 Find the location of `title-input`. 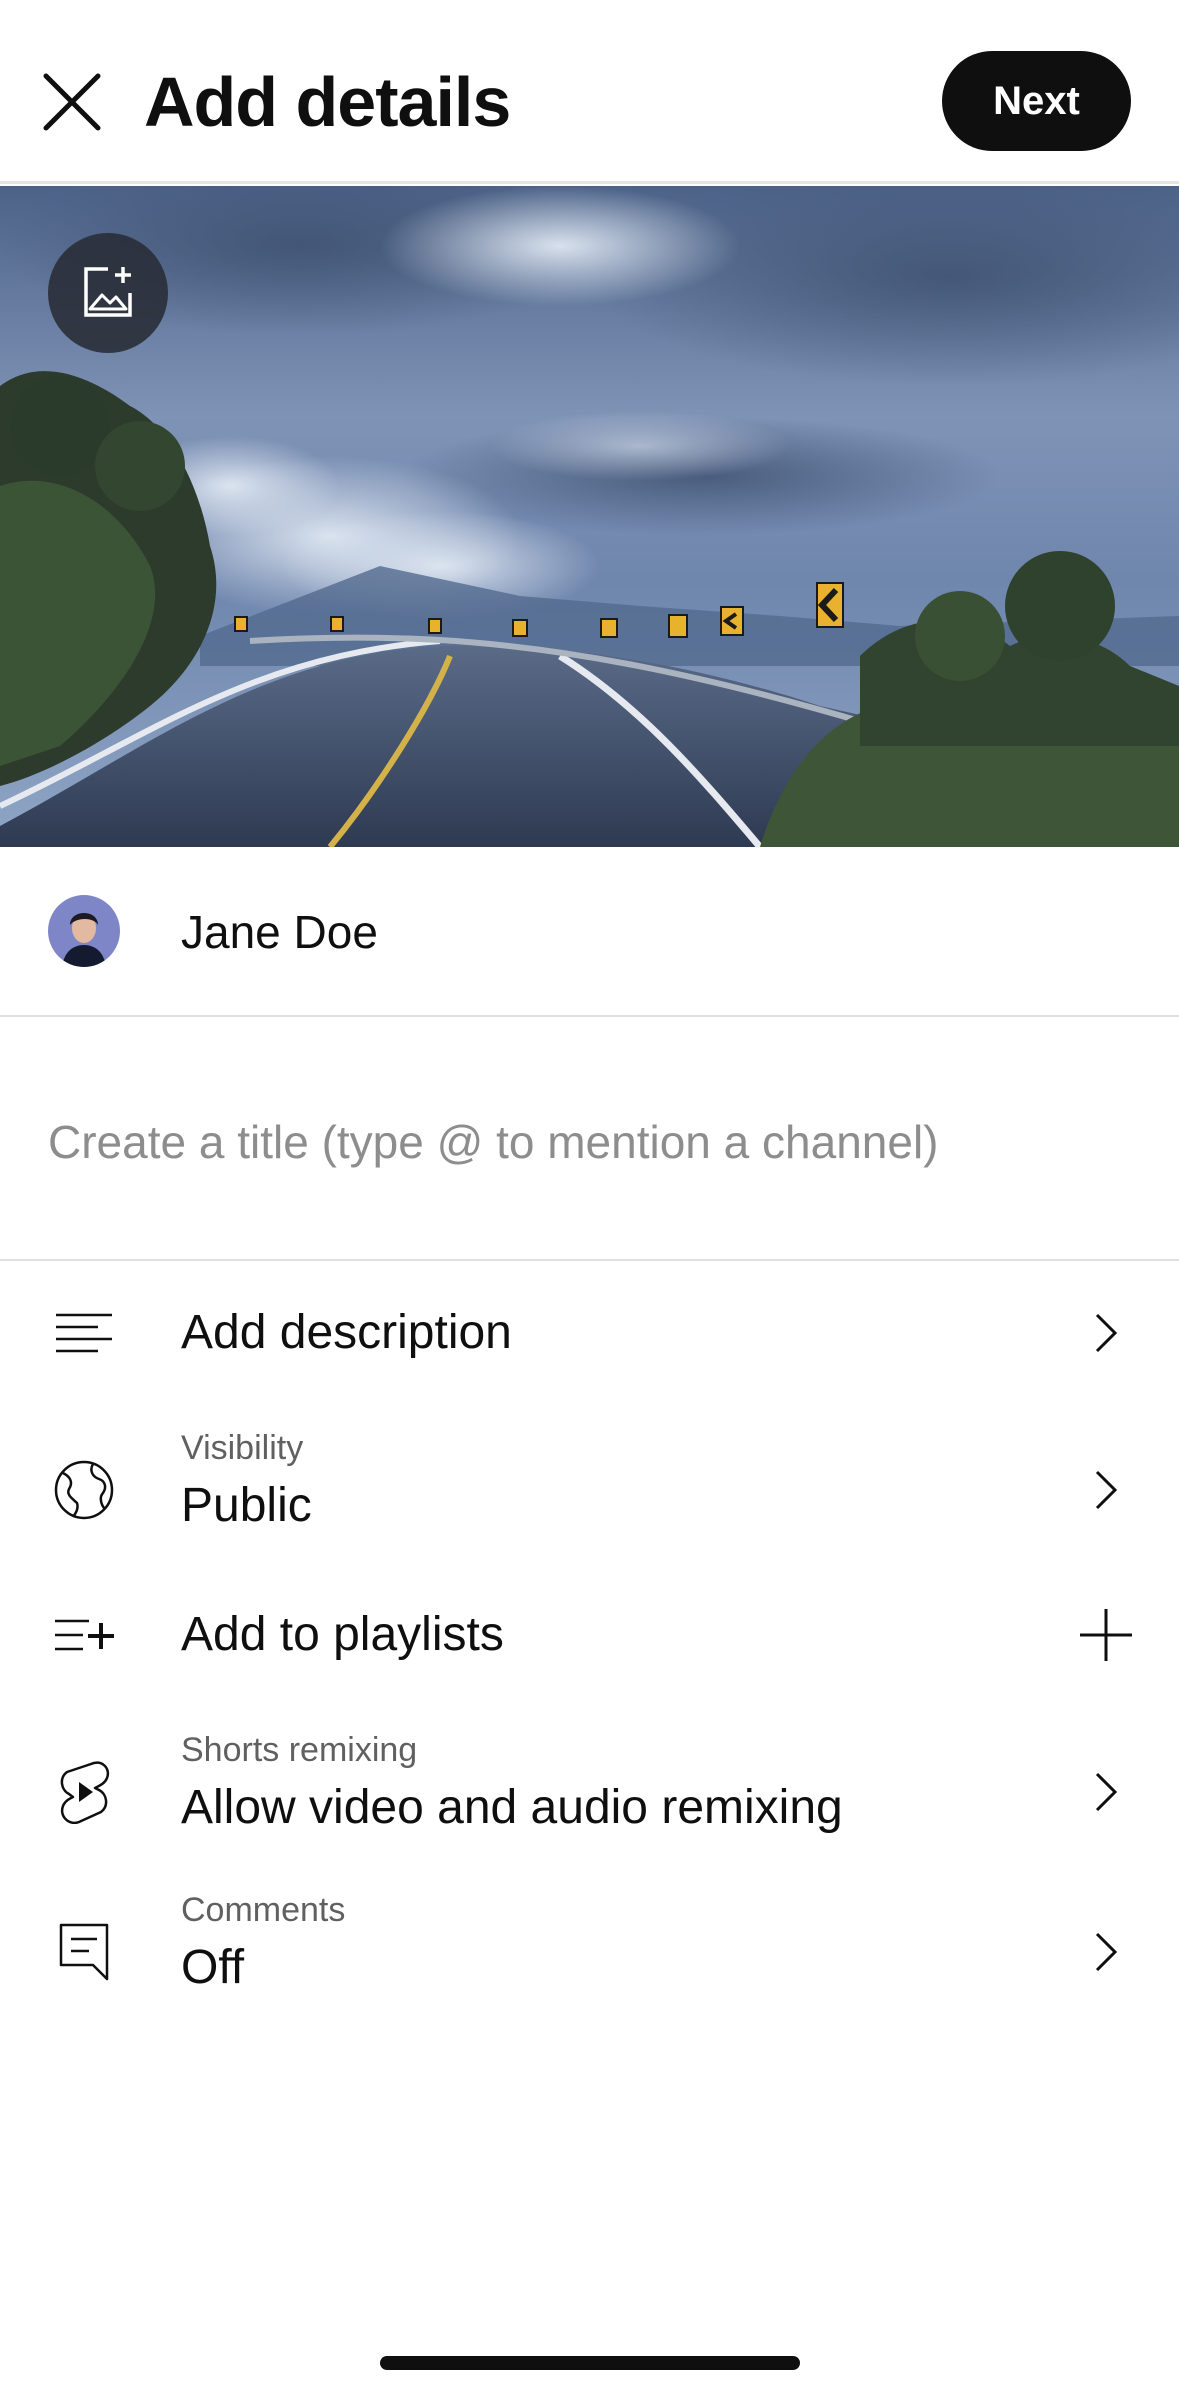

title-input is located at coordinates (593, 1142).